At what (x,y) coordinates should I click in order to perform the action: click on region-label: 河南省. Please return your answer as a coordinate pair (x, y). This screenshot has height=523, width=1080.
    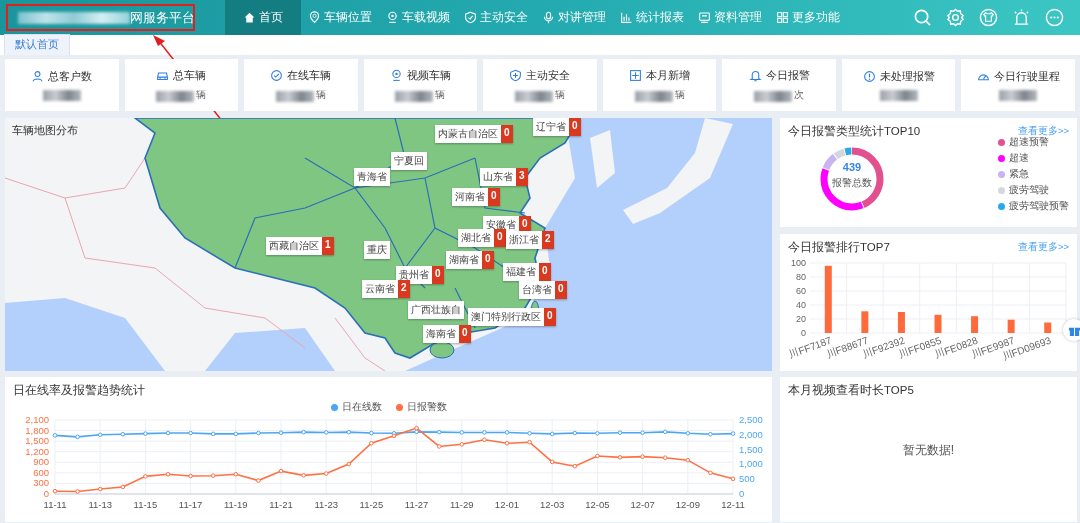
    Looking at the image, I should click on (470, 197).